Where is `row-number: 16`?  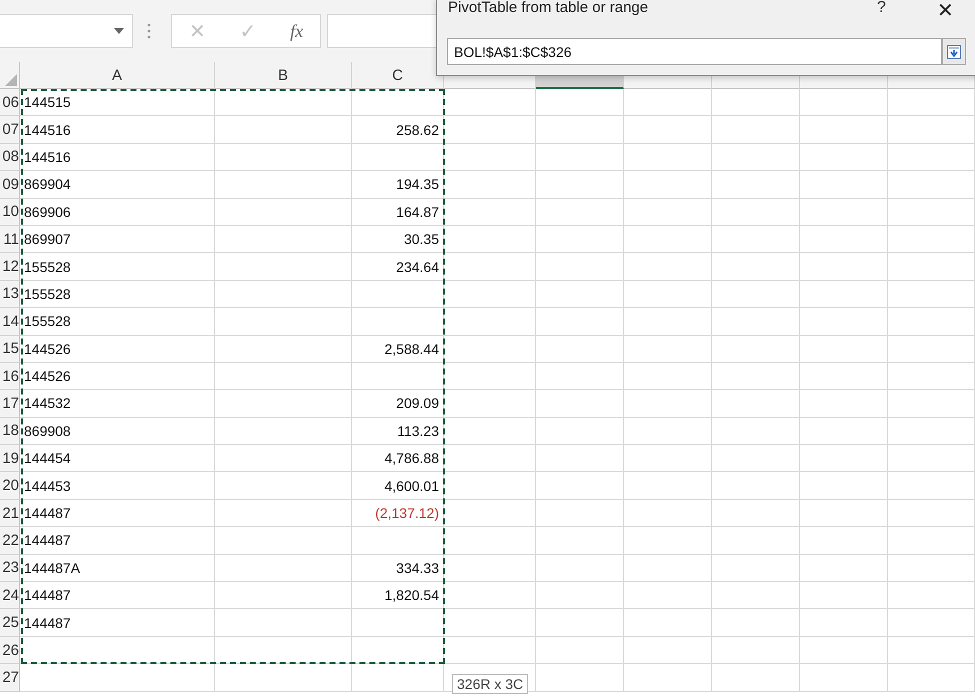
row-number: 16 is located at coordinates (10, 376).